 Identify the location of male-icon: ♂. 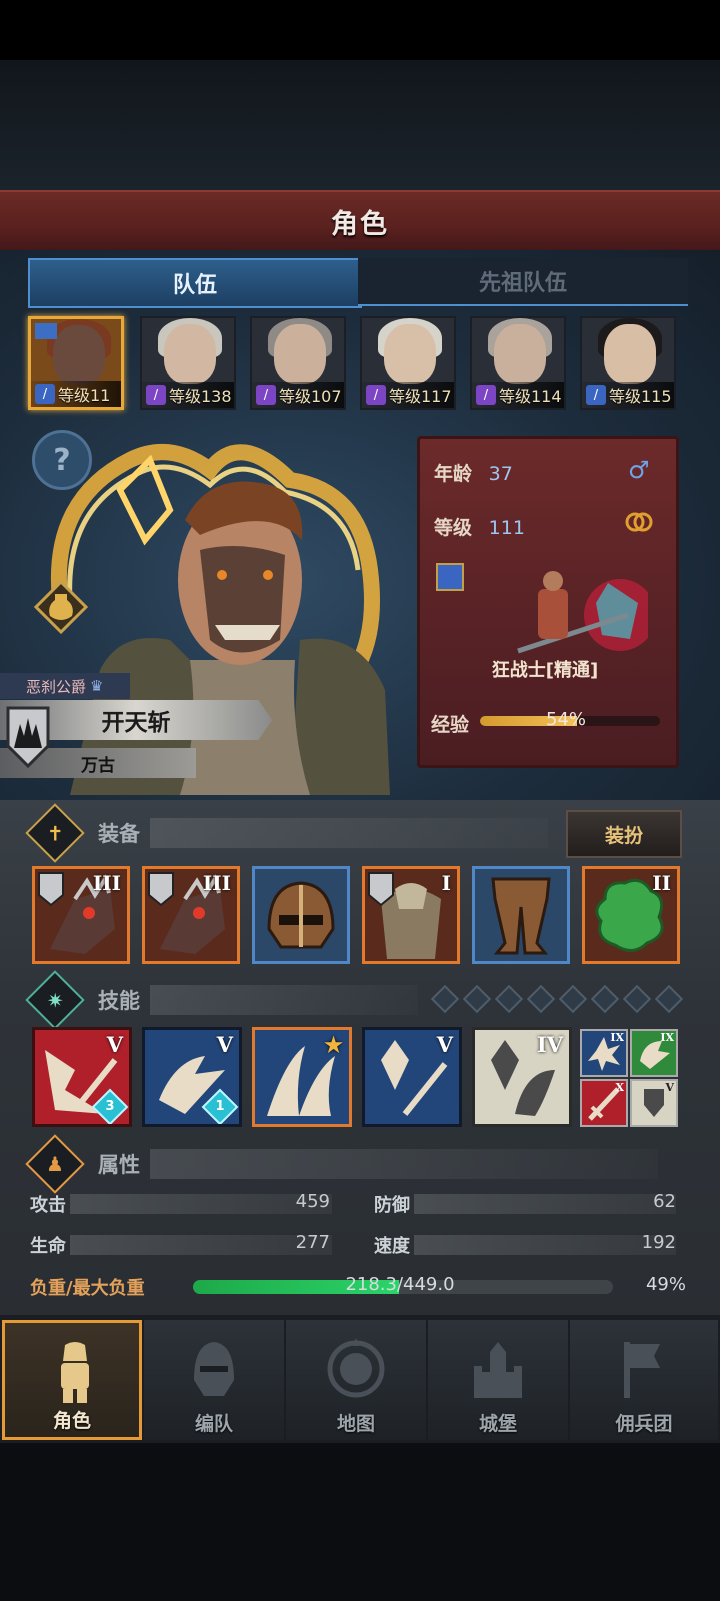
(639, 470).